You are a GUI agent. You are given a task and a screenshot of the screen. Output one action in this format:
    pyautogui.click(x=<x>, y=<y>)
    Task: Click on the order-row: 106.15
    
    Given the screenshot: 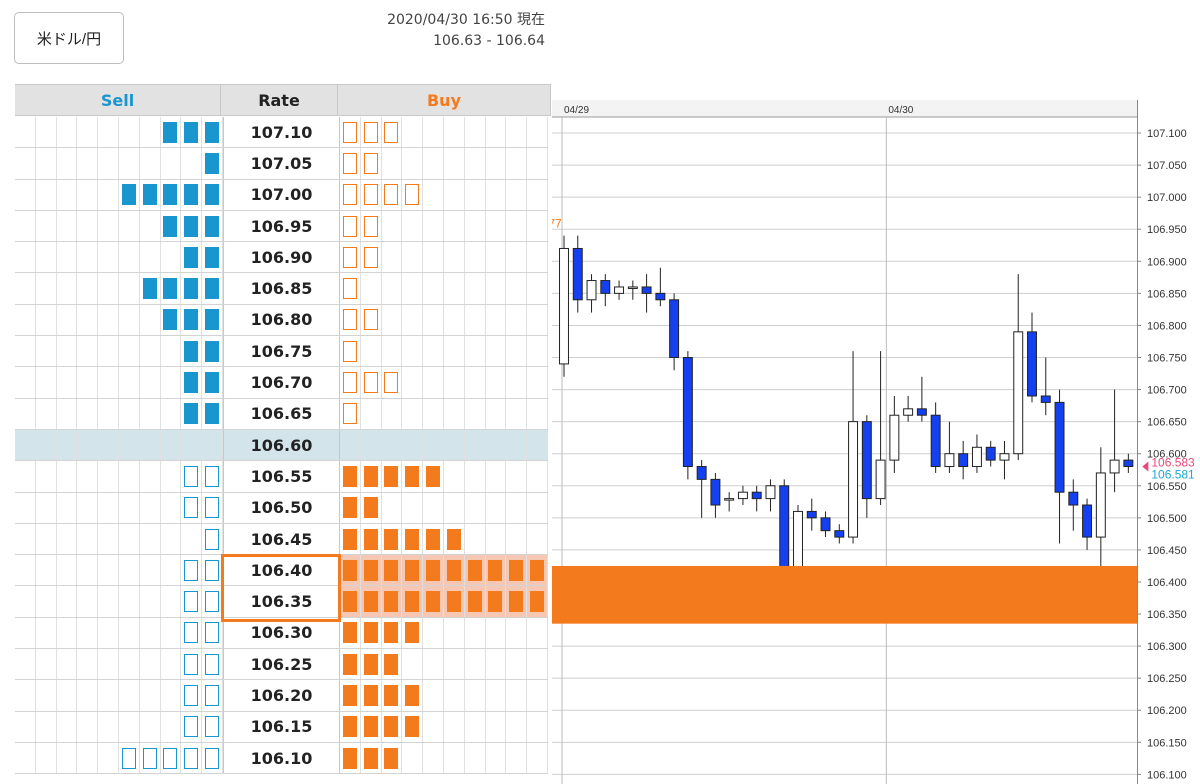 What is the action you would take?
    pyautogui.click(x=281, y=727)
    